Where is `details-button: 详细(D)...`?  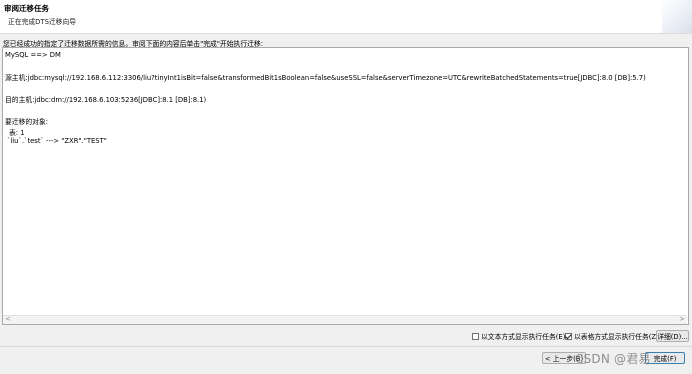
details-button: 详细(D)... is located at coordinates (672, 336).